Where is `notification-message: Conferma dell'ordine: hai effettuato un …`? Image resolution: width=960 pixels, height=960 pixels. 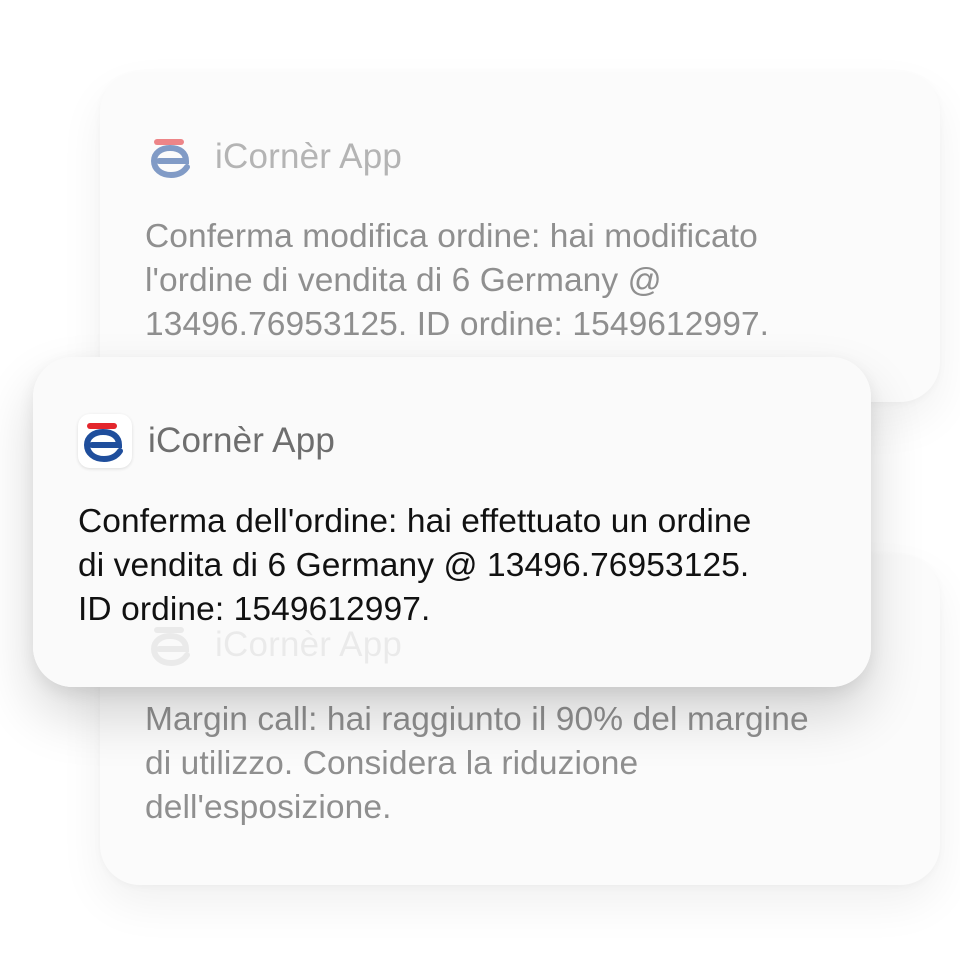 notification-message: Conferma dell'ordine: hai effettuato un … is located at coordinates (415, 565).